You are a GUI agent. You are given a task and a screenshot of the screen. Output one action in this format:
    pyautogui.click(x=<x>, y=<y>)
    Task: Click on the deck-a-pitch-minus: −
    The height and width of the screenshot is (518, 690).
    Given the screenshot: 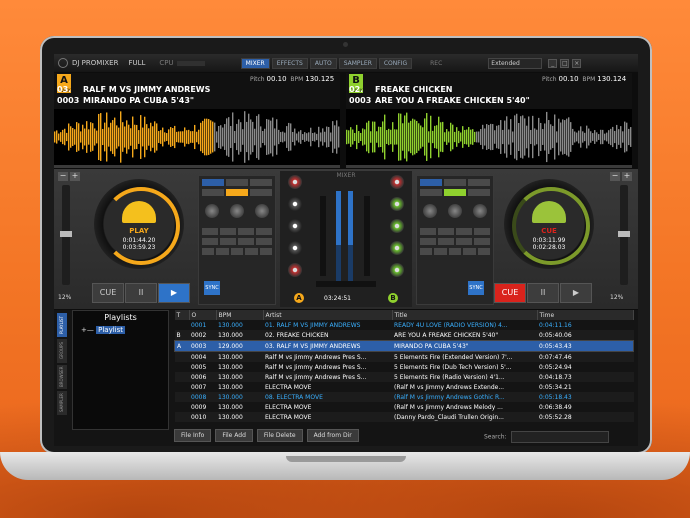 What is the action you would take?
    pyautogui.click(x=63, y=176)
    